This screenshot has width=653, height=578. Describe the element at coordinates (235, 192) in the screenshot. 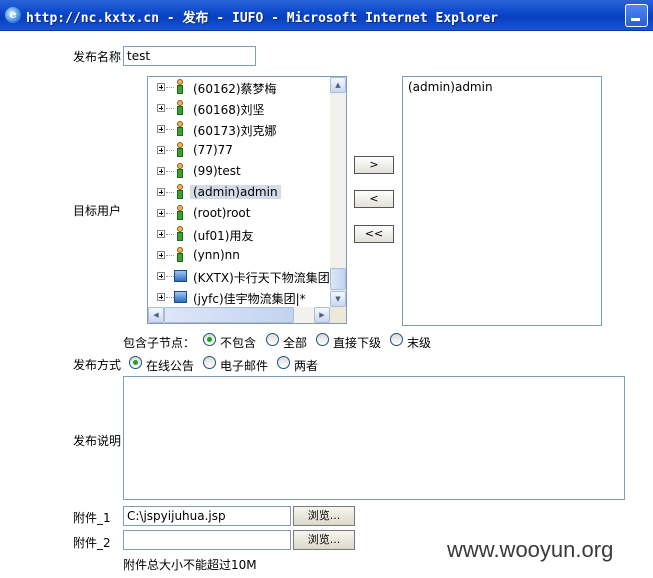

I see `tree-item-label: (admin)admin` at that location.